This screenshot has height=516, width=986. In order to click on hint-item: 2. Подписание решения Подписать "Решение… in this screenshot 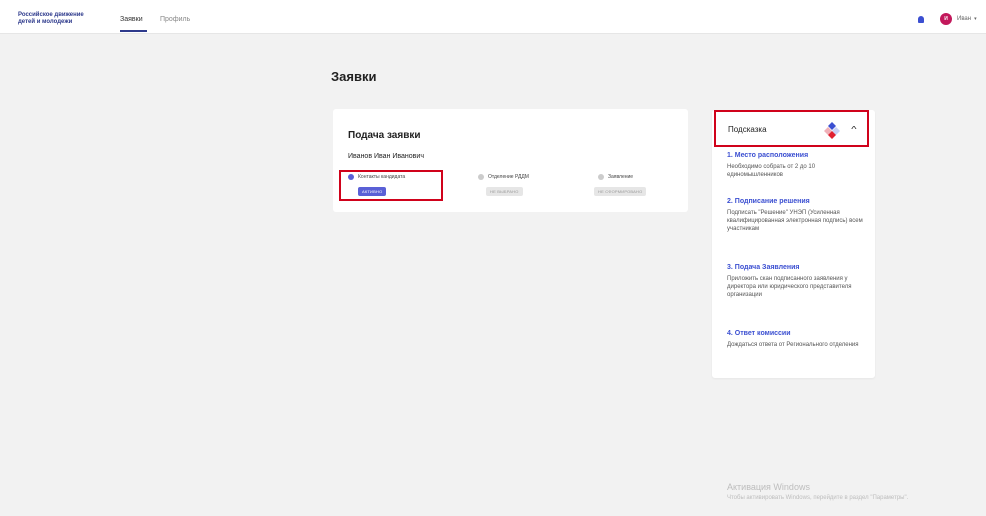, I will do `click(797, 215)`.